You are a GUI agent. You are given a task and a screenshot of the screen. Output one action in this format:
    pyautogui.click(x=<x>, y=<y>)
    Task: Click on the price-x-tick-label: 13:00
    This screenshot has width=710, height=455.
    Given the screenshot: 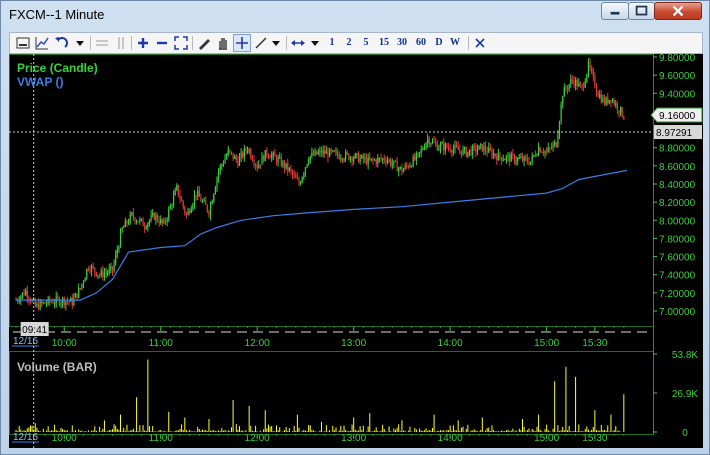 What is the action you would take?
    pyautogui.click(x=353, y=343)
    